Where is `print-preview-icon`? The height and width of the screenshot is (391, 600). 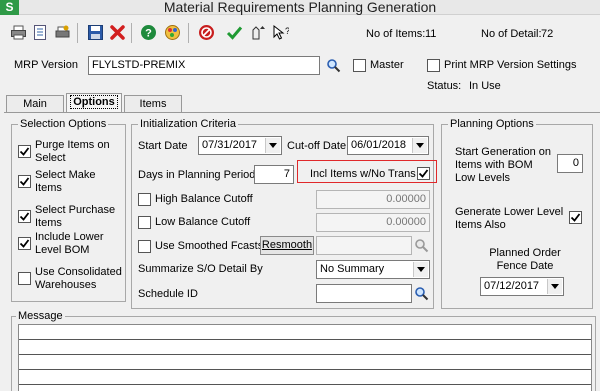
print-preview-icon is located at coordinates (40, 32).